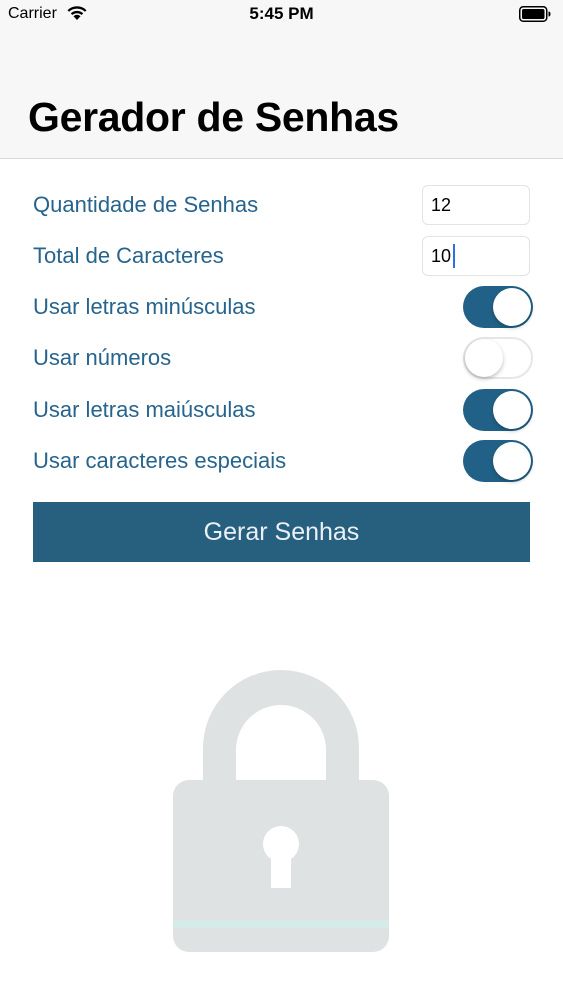 The width and height of the screenshot is (563, 1000). I want to click on navigation-bar: Gerador de Senhas, so click(281, 94).